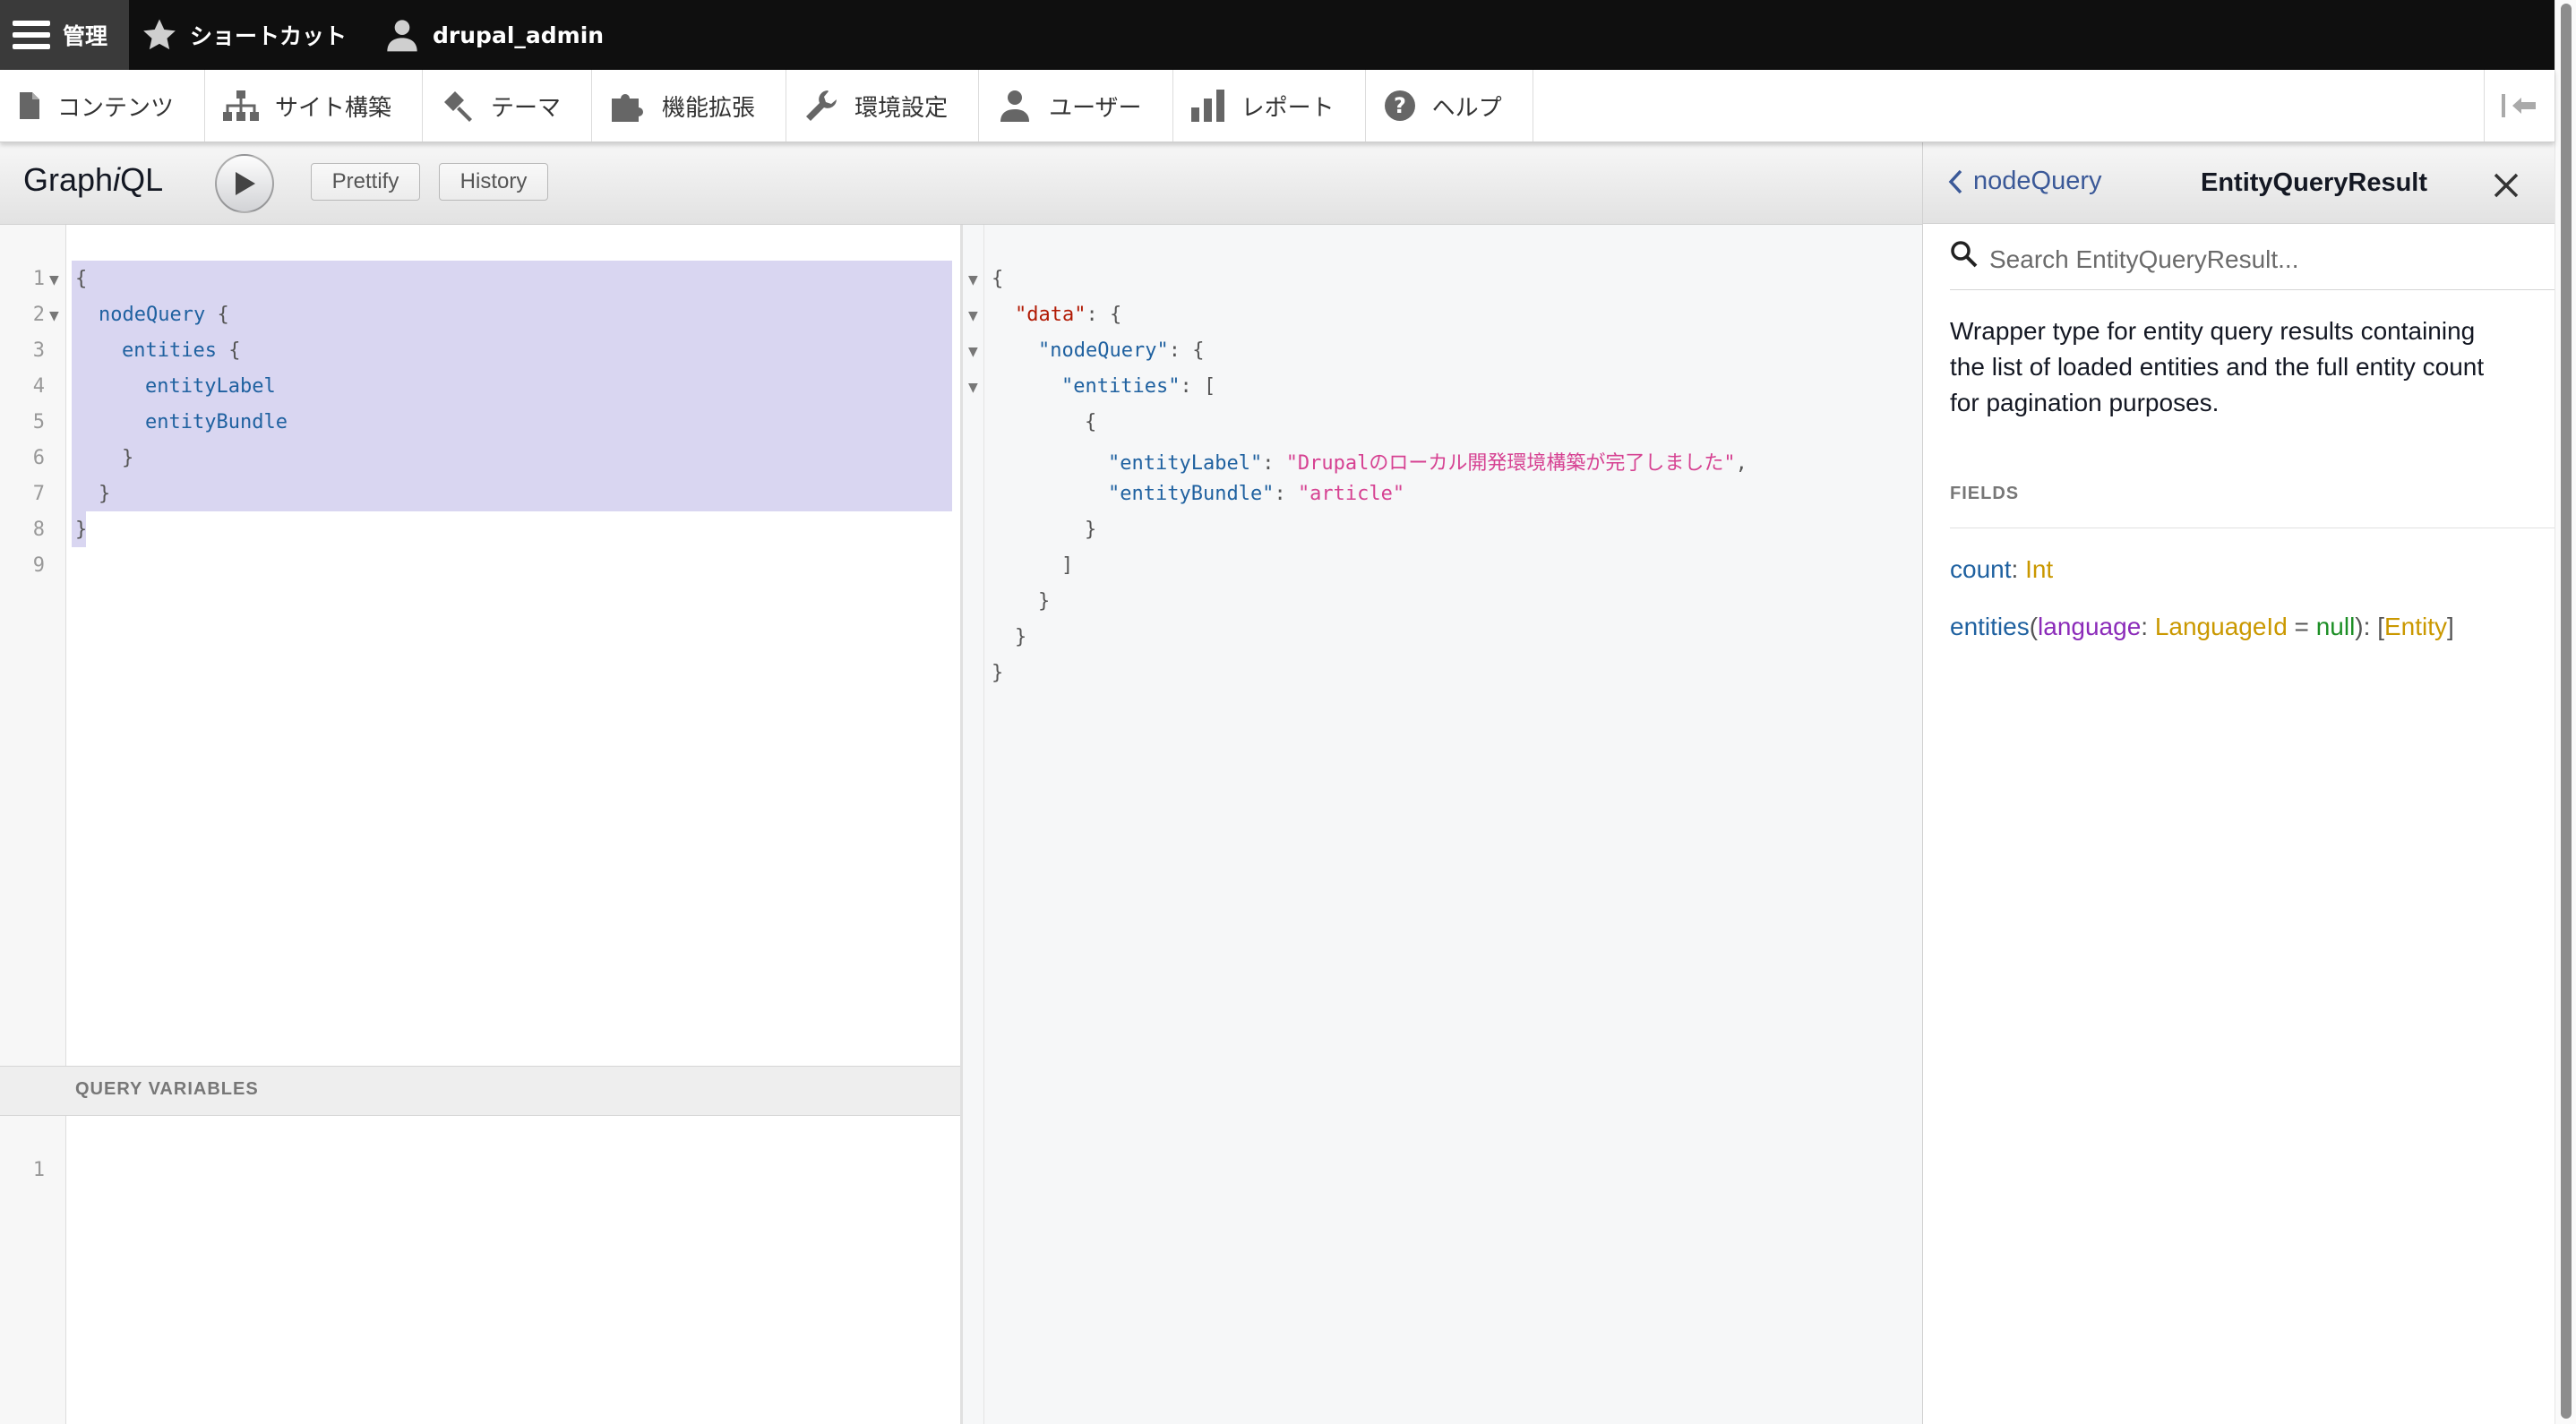  I want to click on tray-item-content: コンテンツ, so click(103, 106).